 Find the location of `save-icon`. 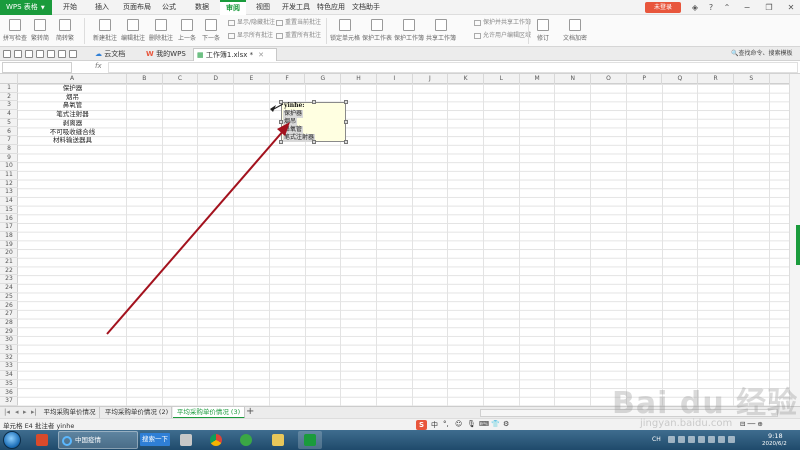

save-icon is located at coordinates (18, 54).